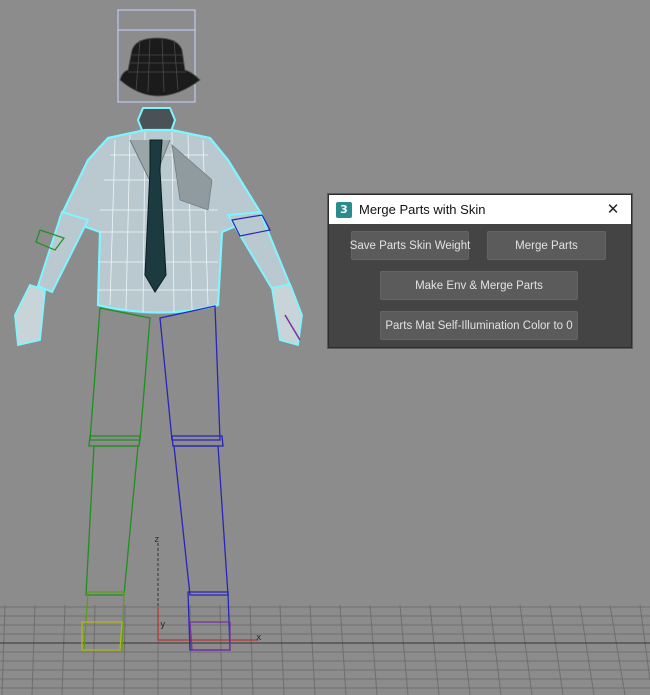  What do you see at coordinates (195, 478) in the screenshot?
I see `right-leg-wireframe` at bounding box center [195, 478].